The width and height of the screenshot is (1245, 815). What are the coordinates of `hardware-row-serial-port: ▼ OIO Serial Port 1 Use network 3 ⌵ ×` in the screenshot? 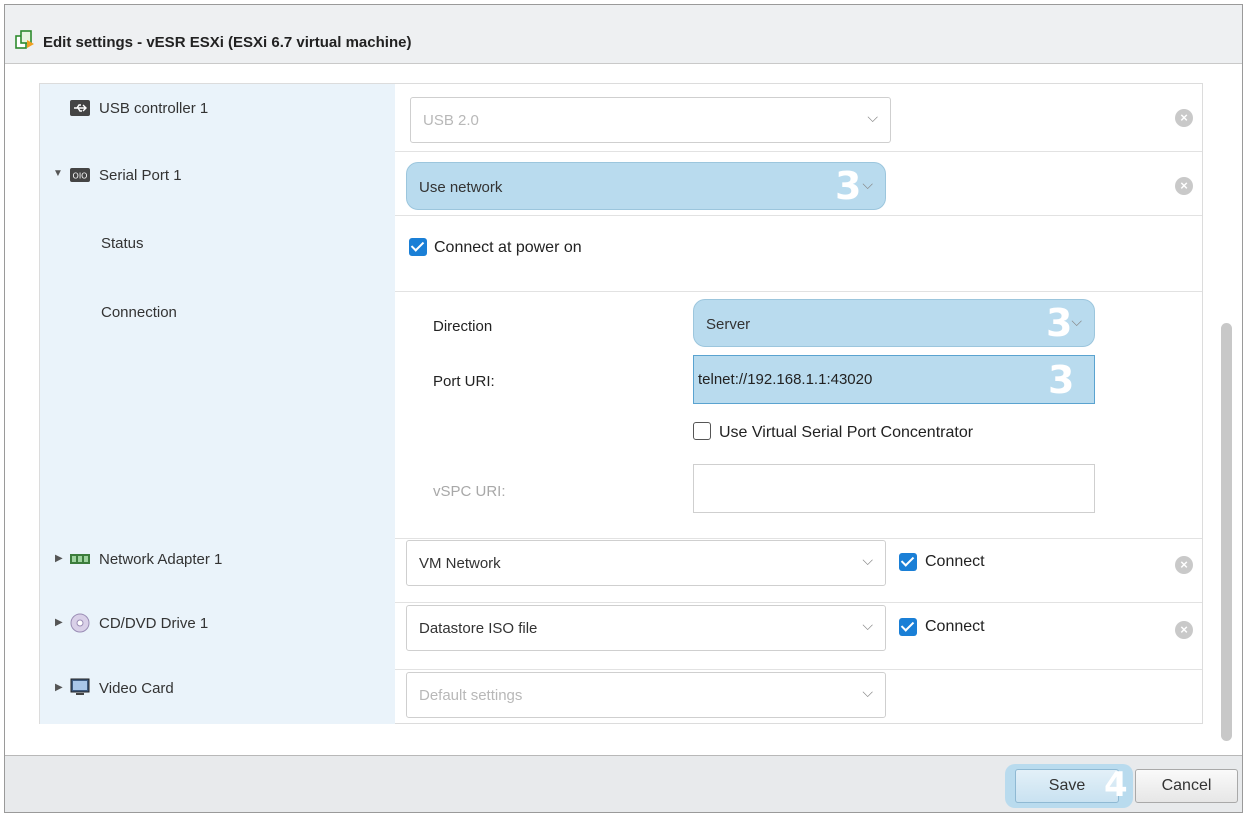 It's located at (621, 183).